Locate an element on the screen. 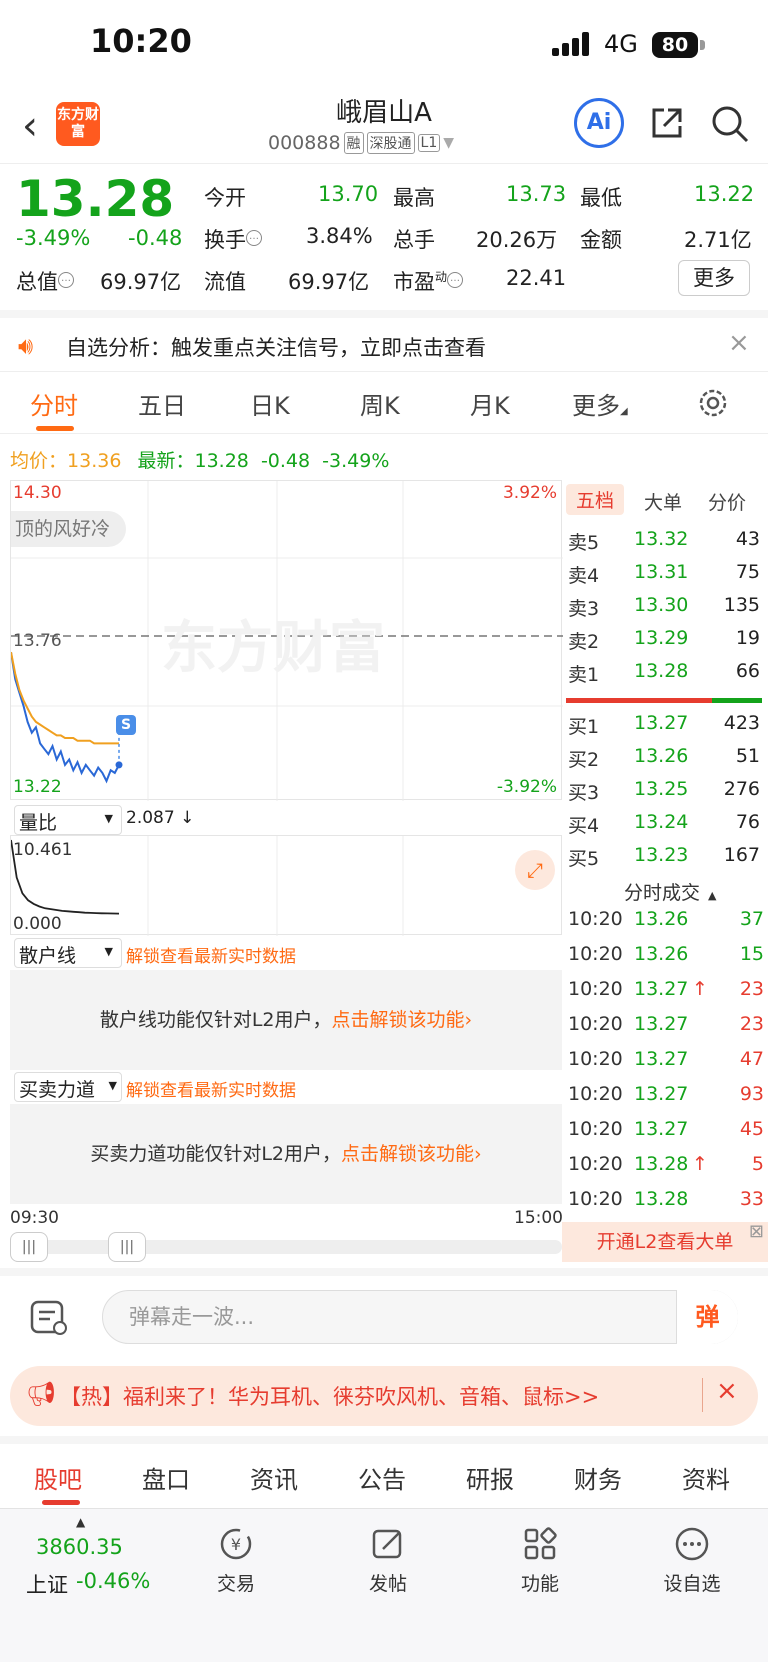  share-icon is located at coordinates (667, 123).